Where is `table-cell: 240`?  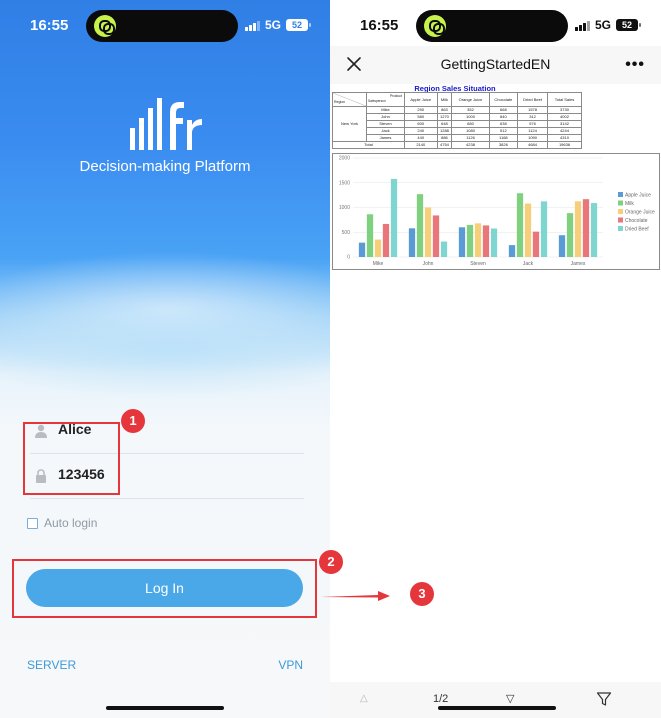
table-cell: 240 is located at coordinates (421, 131).